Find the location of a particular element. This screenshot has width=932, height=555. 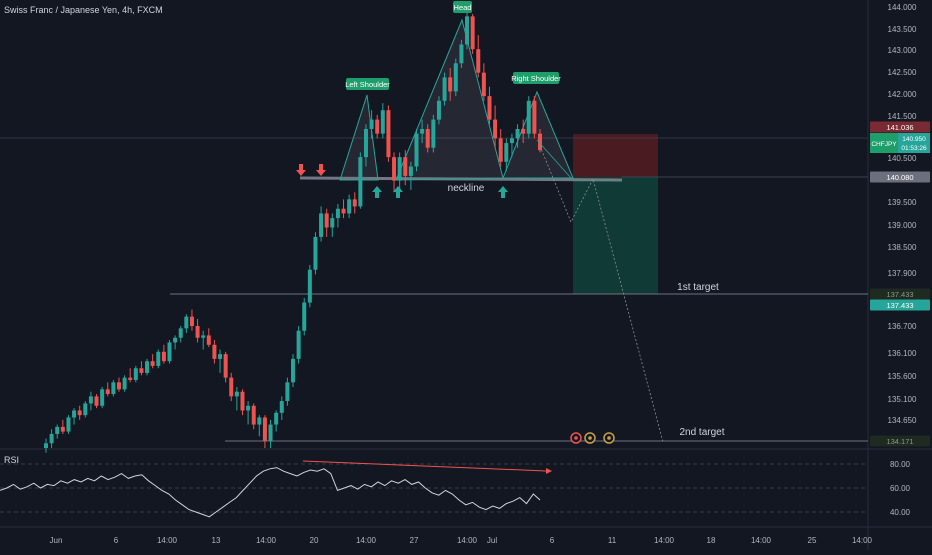

y-tick-label: 134.650 is located at coordinates (902, 420).